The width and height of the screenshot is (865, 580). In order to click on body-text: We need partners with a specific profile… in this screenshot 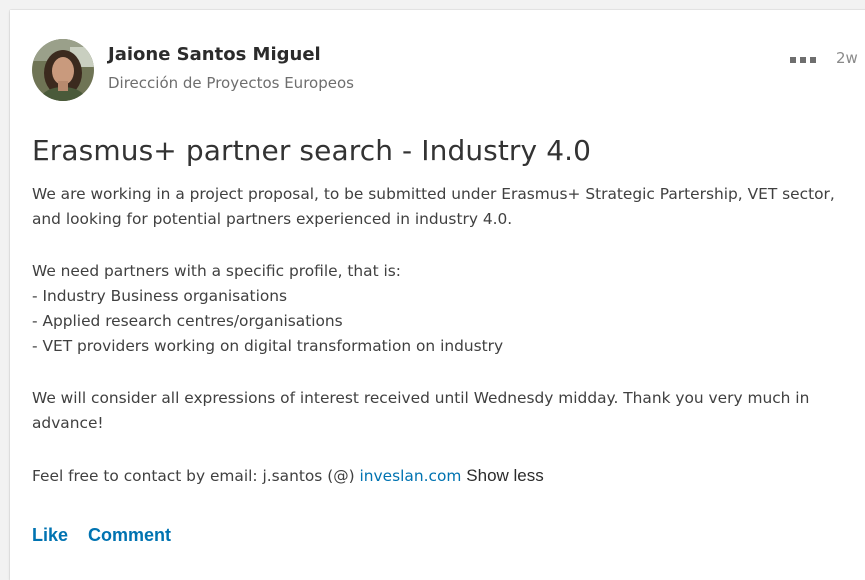, I will do `click(216, 271)`.